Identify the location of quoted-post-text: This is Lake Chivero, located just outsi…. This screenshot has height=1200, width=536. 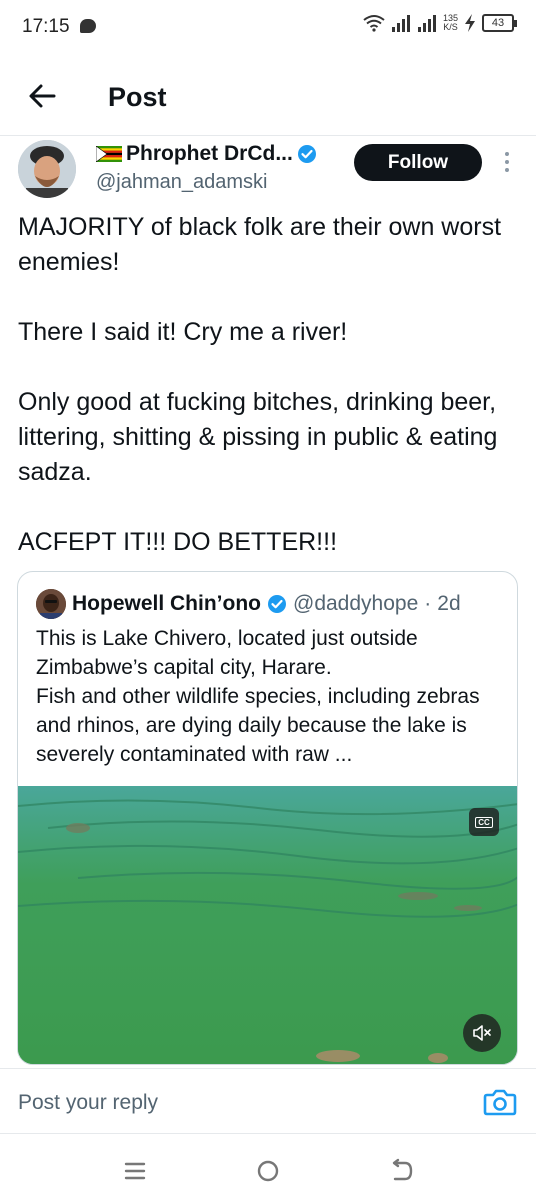
(271, 696).